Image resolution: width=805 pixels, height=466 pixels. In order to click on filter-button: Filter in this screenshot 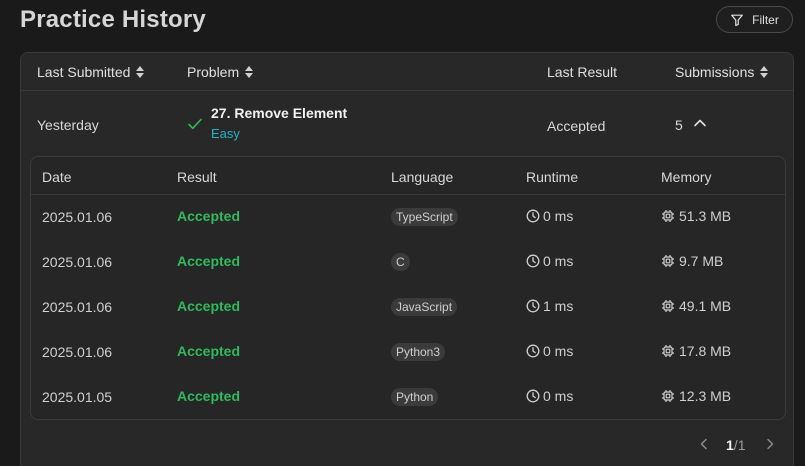, I will do `click(754, 19)`.